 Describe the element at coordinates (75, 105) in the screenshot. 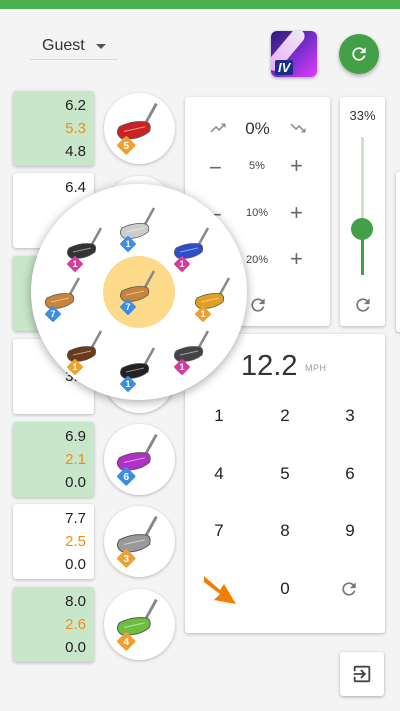

I see `stat-top: 6.2` at that location.